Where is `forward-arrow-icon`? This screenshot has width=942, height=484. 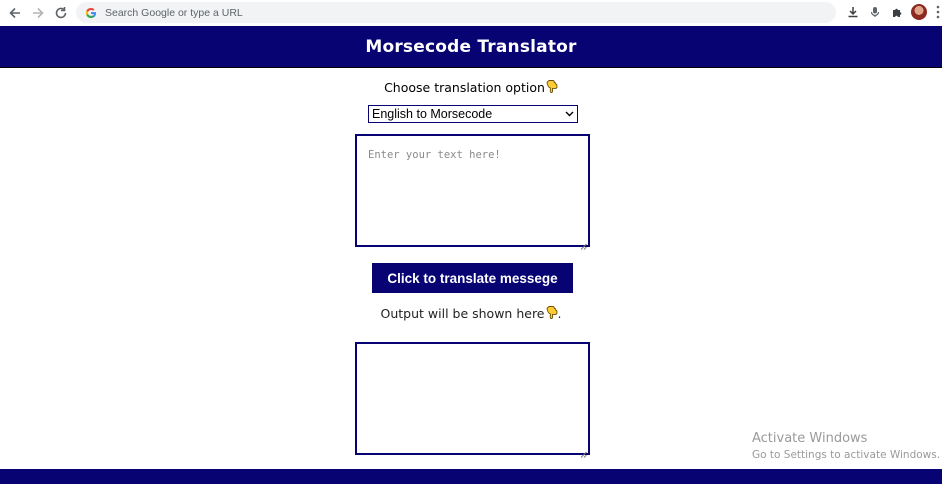
forward-arrow-icon is located at coordinates (38, 13).